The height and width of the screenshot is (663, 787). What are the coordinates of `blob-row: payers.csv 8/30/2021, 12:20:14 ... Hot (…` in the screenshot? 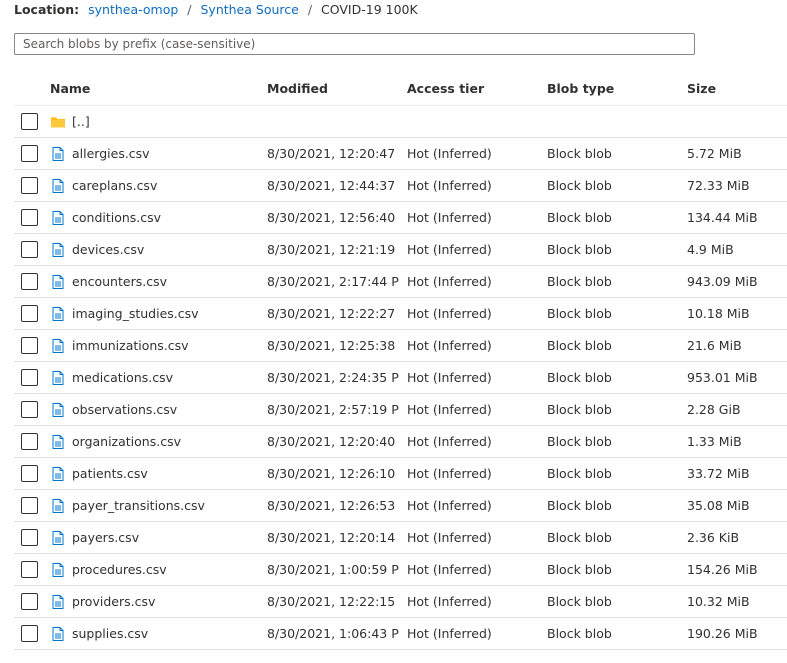 It's located at (400, 538).